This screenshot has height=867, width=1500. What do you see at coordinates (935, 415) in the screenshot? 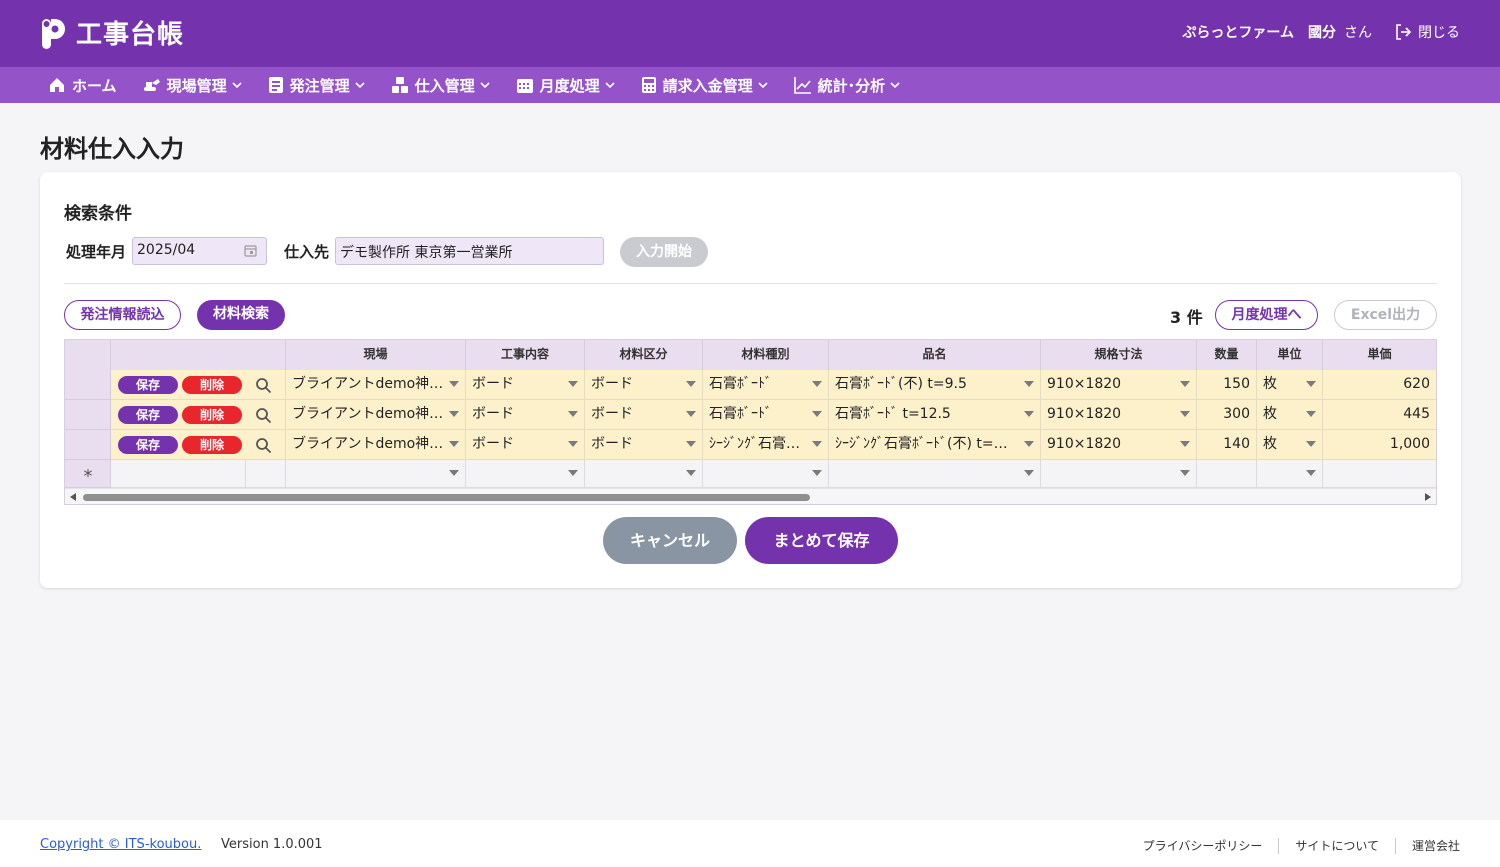
I see `cell-item: 石膏ﾎﾞｰﾄﾞ t=12.5` at bounding box center [935, 415].